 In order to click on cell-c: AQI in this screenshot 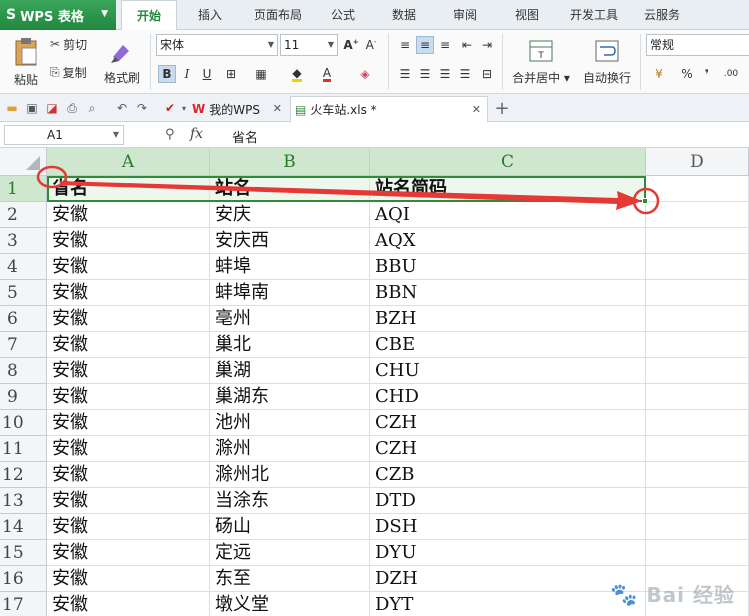, I will do `click(508, 215)`.